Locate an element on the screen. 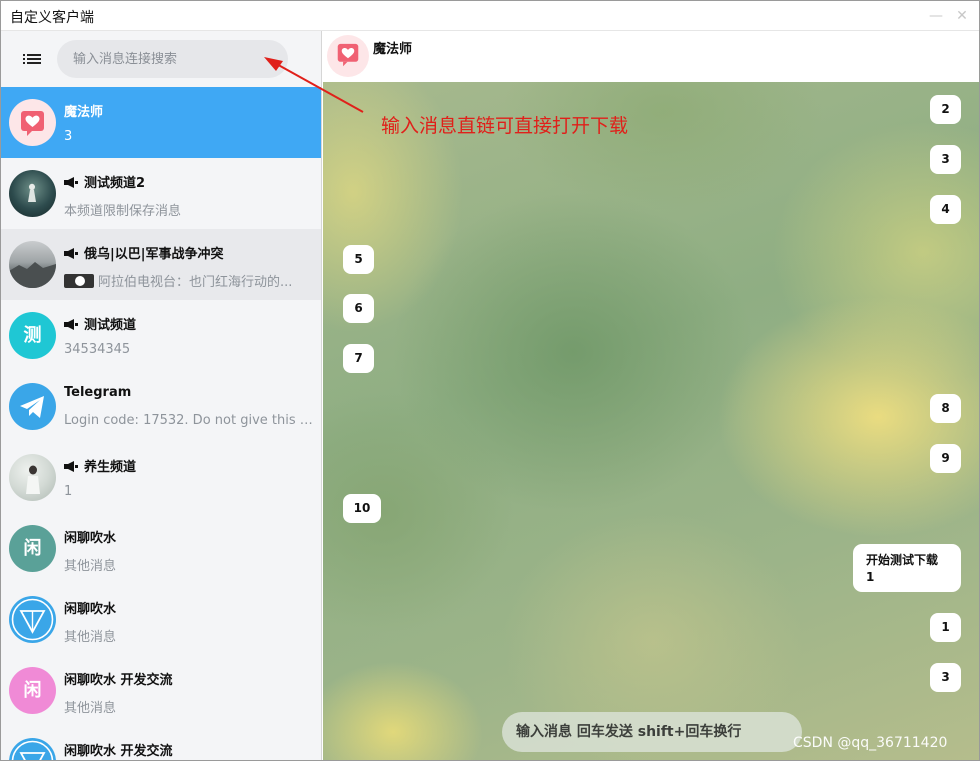  chat-item-test-channel: 测 测试频道 34534345 is located at coordinates (161, 335).